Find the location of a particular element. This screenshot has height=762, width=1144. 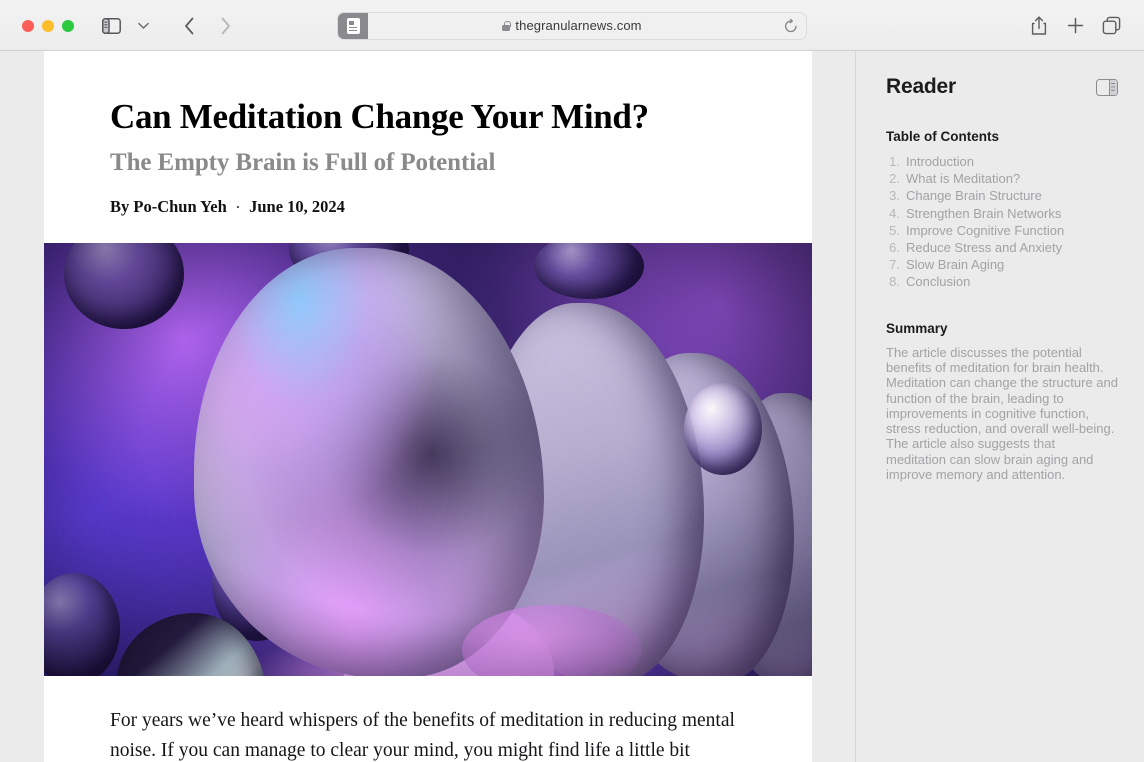

toc-item-number: 6. is located at coordinates (894, 248).